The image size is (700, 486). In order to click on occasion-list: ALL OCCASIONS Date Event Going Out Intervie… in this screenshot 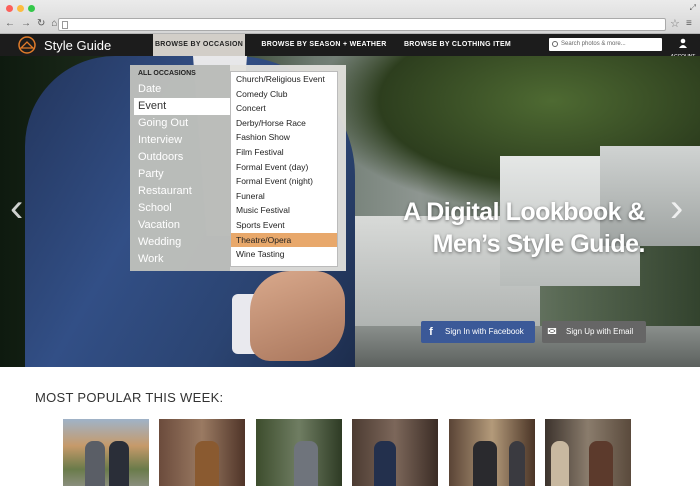, I will do `click(180, 168)`.